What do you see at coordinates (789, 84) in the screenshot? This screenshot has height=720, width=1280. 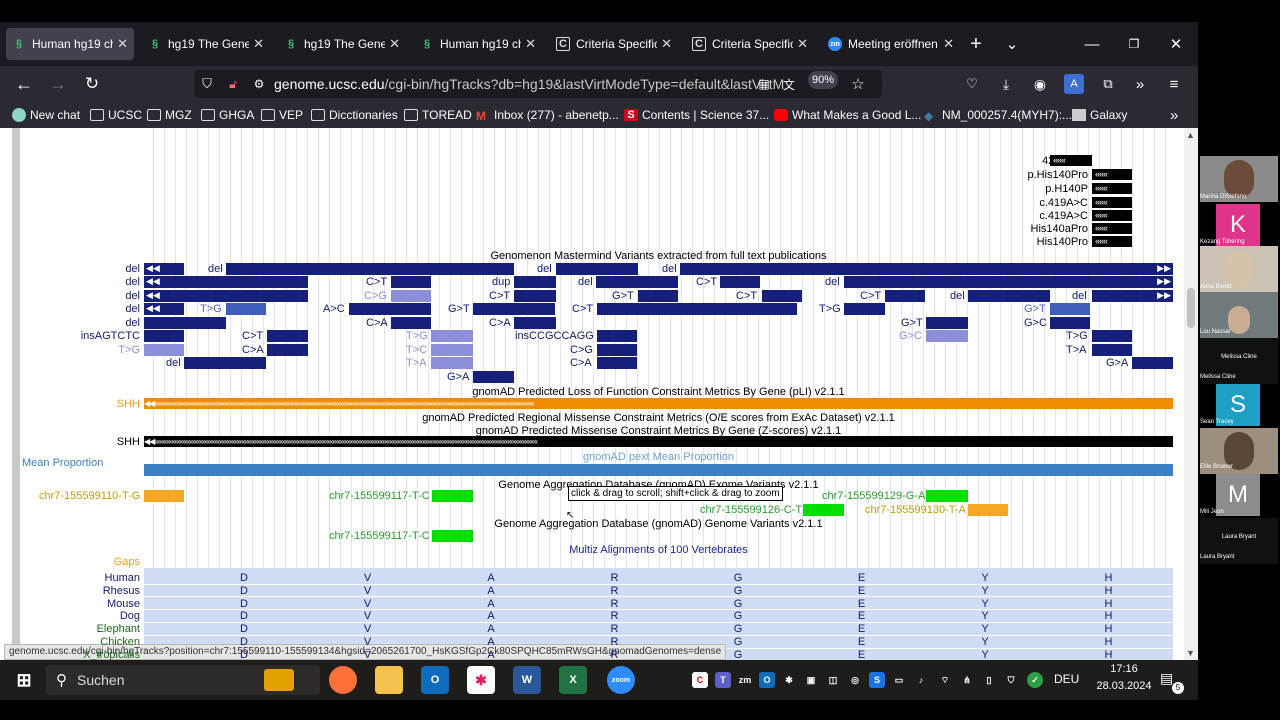 I see `translate-icon: 文` at bounding box center [789, 84].